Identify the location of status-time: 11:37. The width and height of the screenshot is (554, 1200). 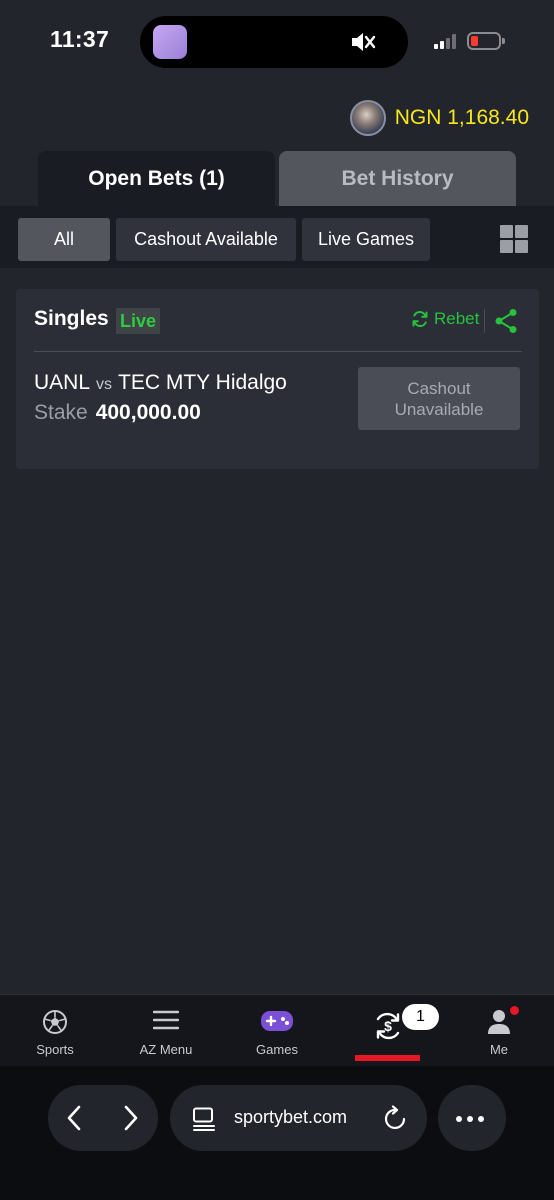
(80, 39).